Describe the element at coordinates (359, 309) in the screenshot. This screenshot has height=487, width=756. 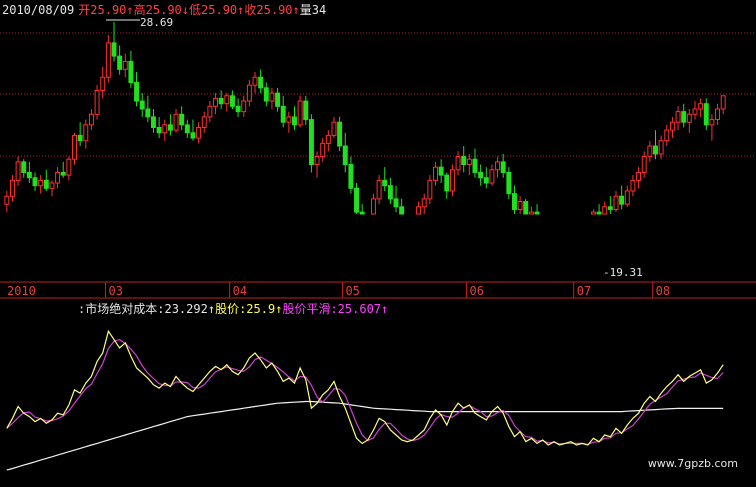
I see `smooth-value: 25.607` at that location.